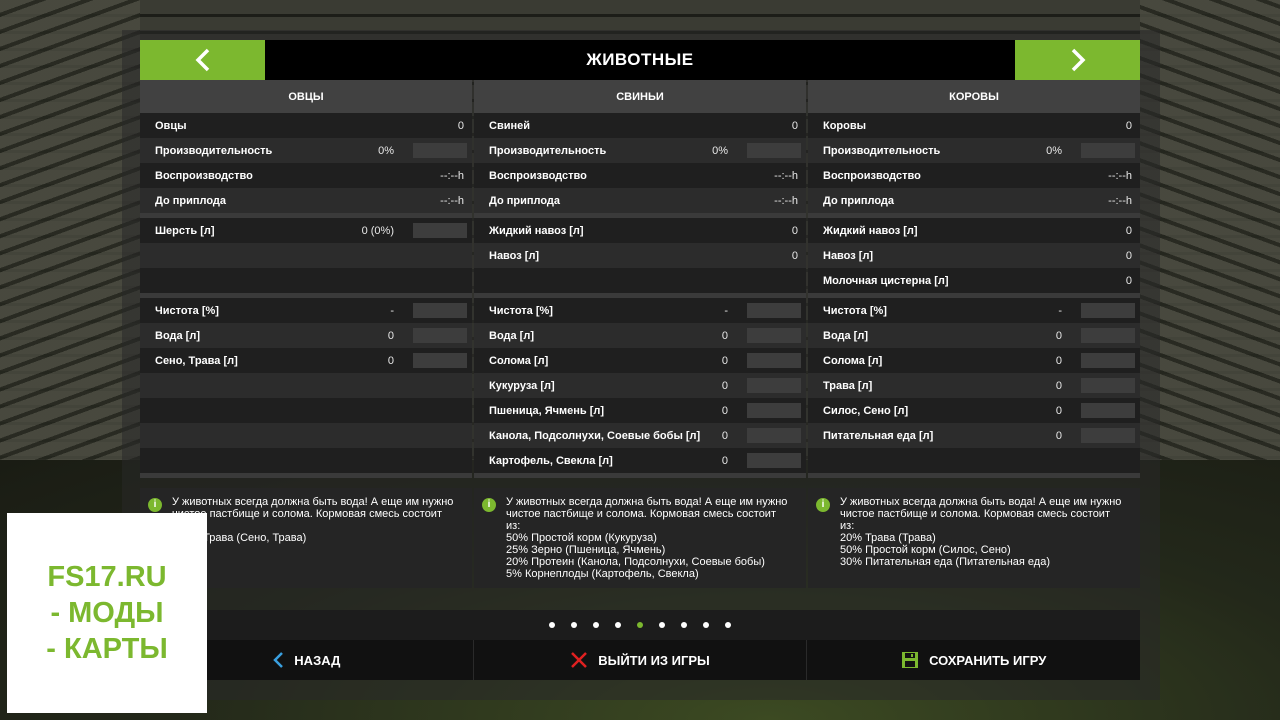  Describe the element at coordinates (579, 660) in the screenshot. I see `close-icon` at that location.